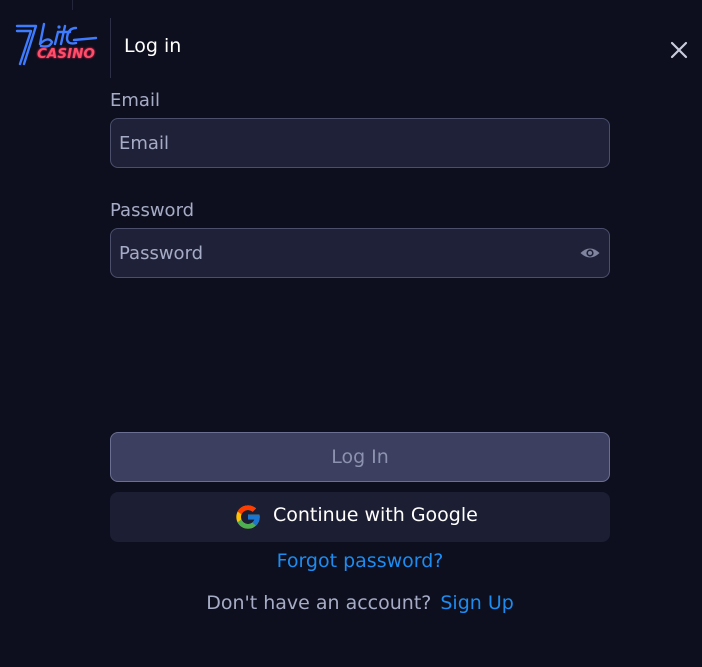 This screenshot has height=667, width=702. I want to click on email-input, so click(344, 143).